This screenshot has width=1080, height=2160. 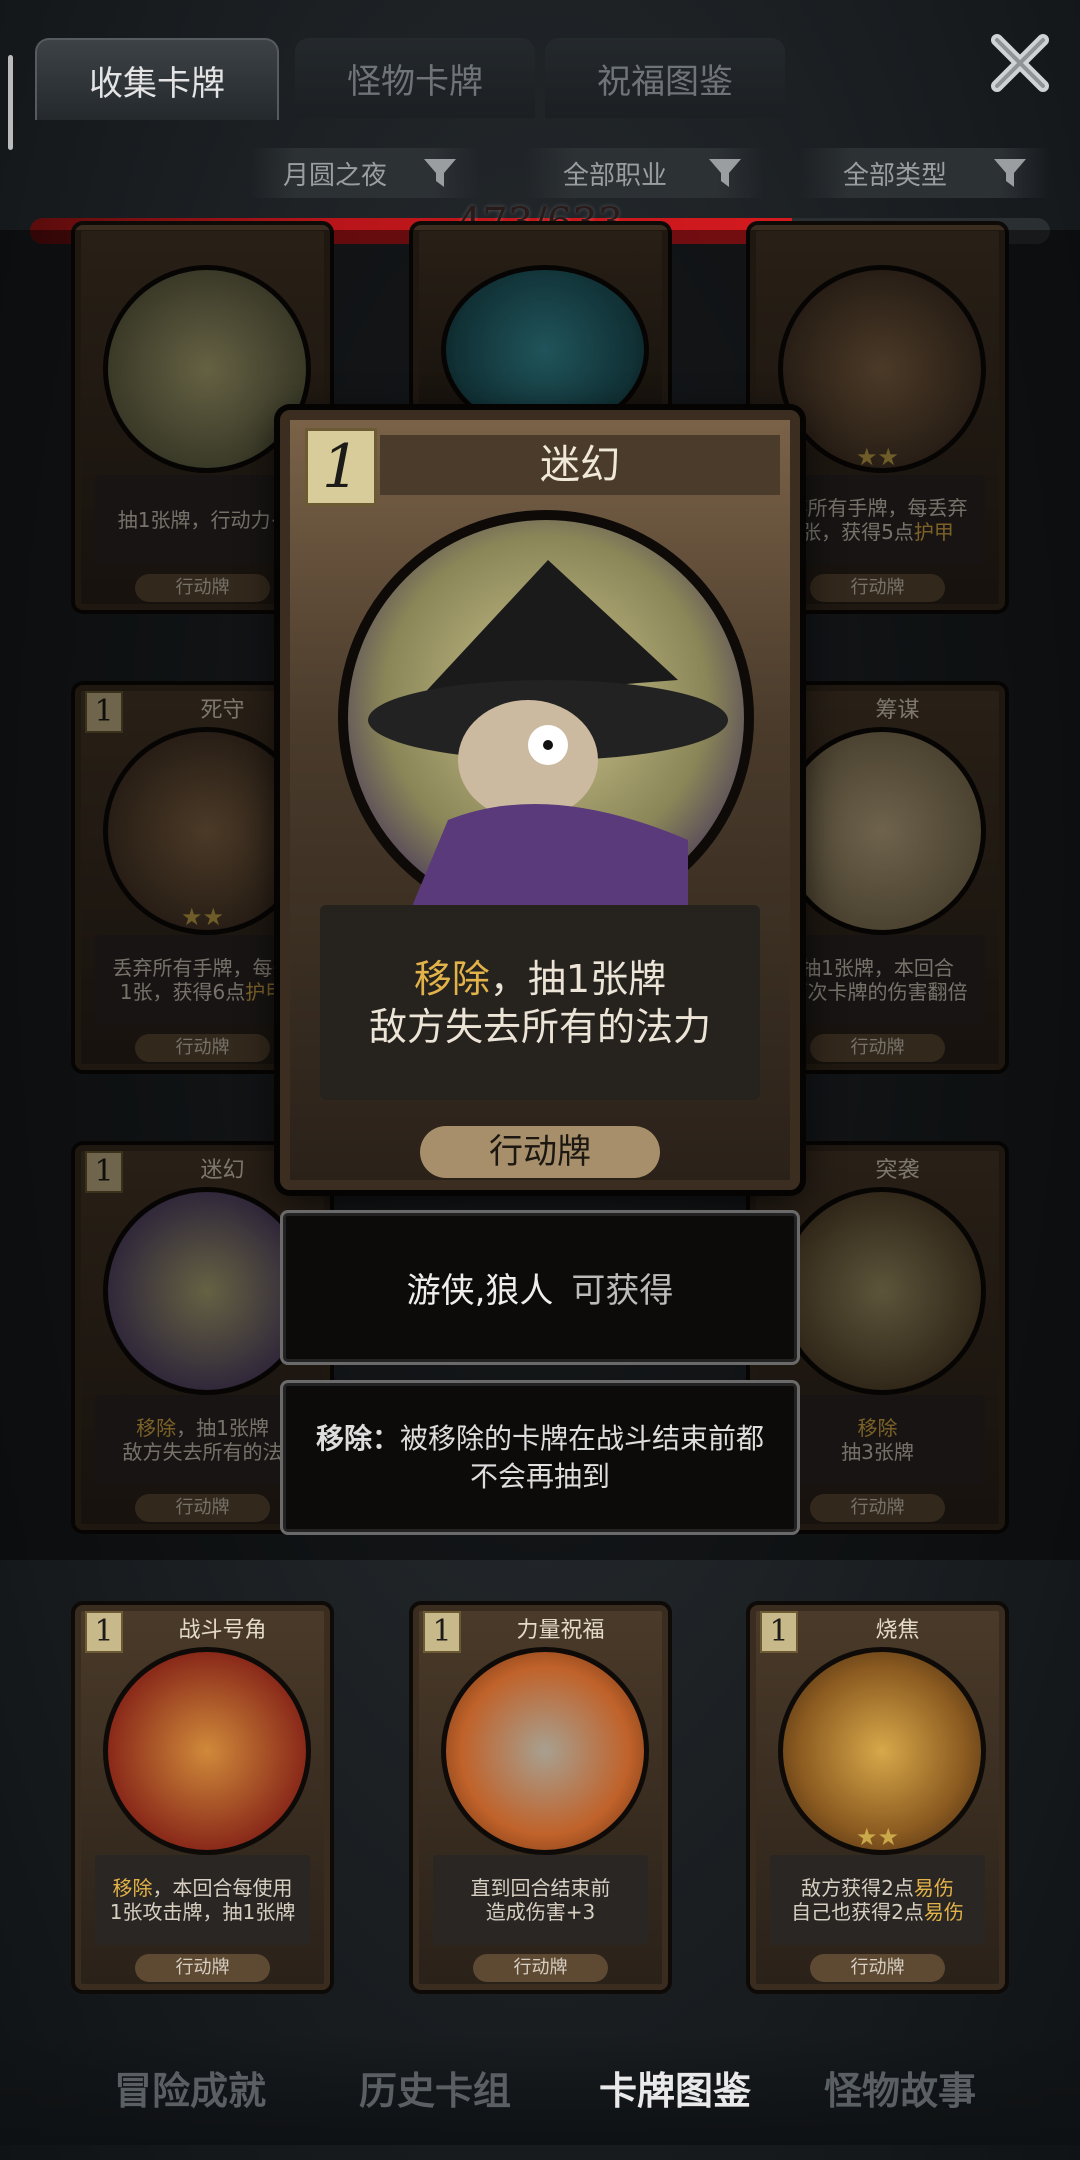 I want to click on tab-label: 祝福图鉴, so click(x=665, y=81).